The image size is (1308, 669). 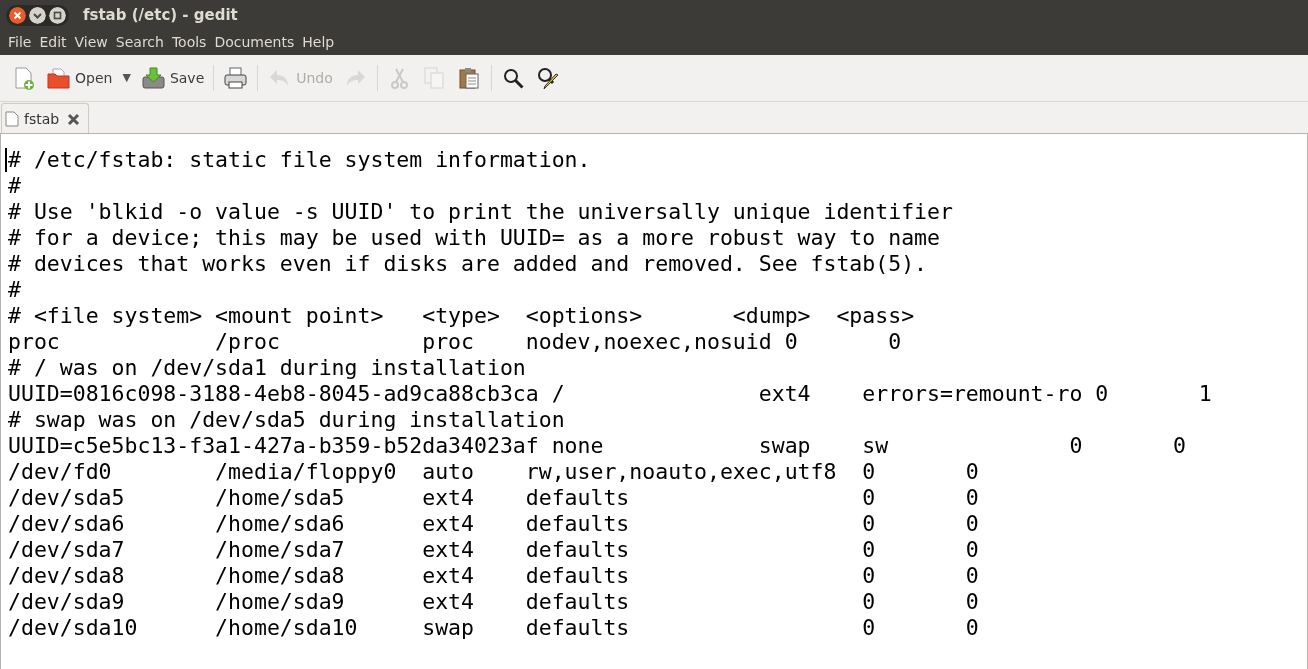 What do you see at coordinates (597, 446) in the screenshot?
I see `code-line: UUID=c5e5bc13-f3a1-427a-b359-b52da34023af none swap sw 0 0` at bounding box center [597, 446].